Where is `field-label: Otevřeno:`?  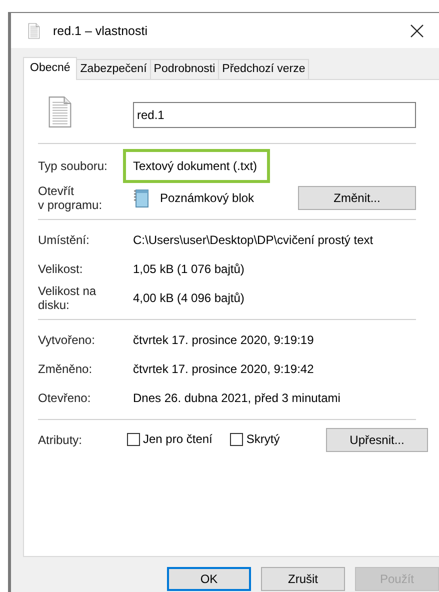
field-label: Otevřeno: is located at coordinates (65, 397).